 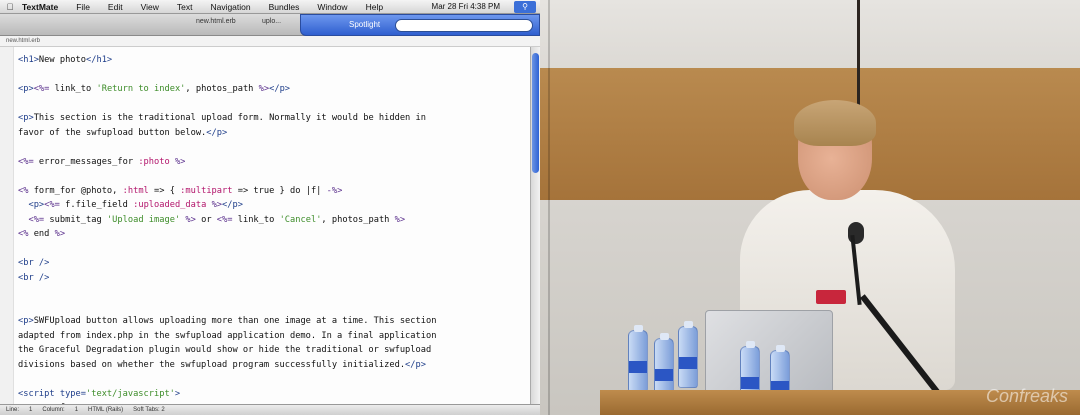 I want to click on tab-size-selector: Soft Tabs: 2, so click(x=149, y=410).